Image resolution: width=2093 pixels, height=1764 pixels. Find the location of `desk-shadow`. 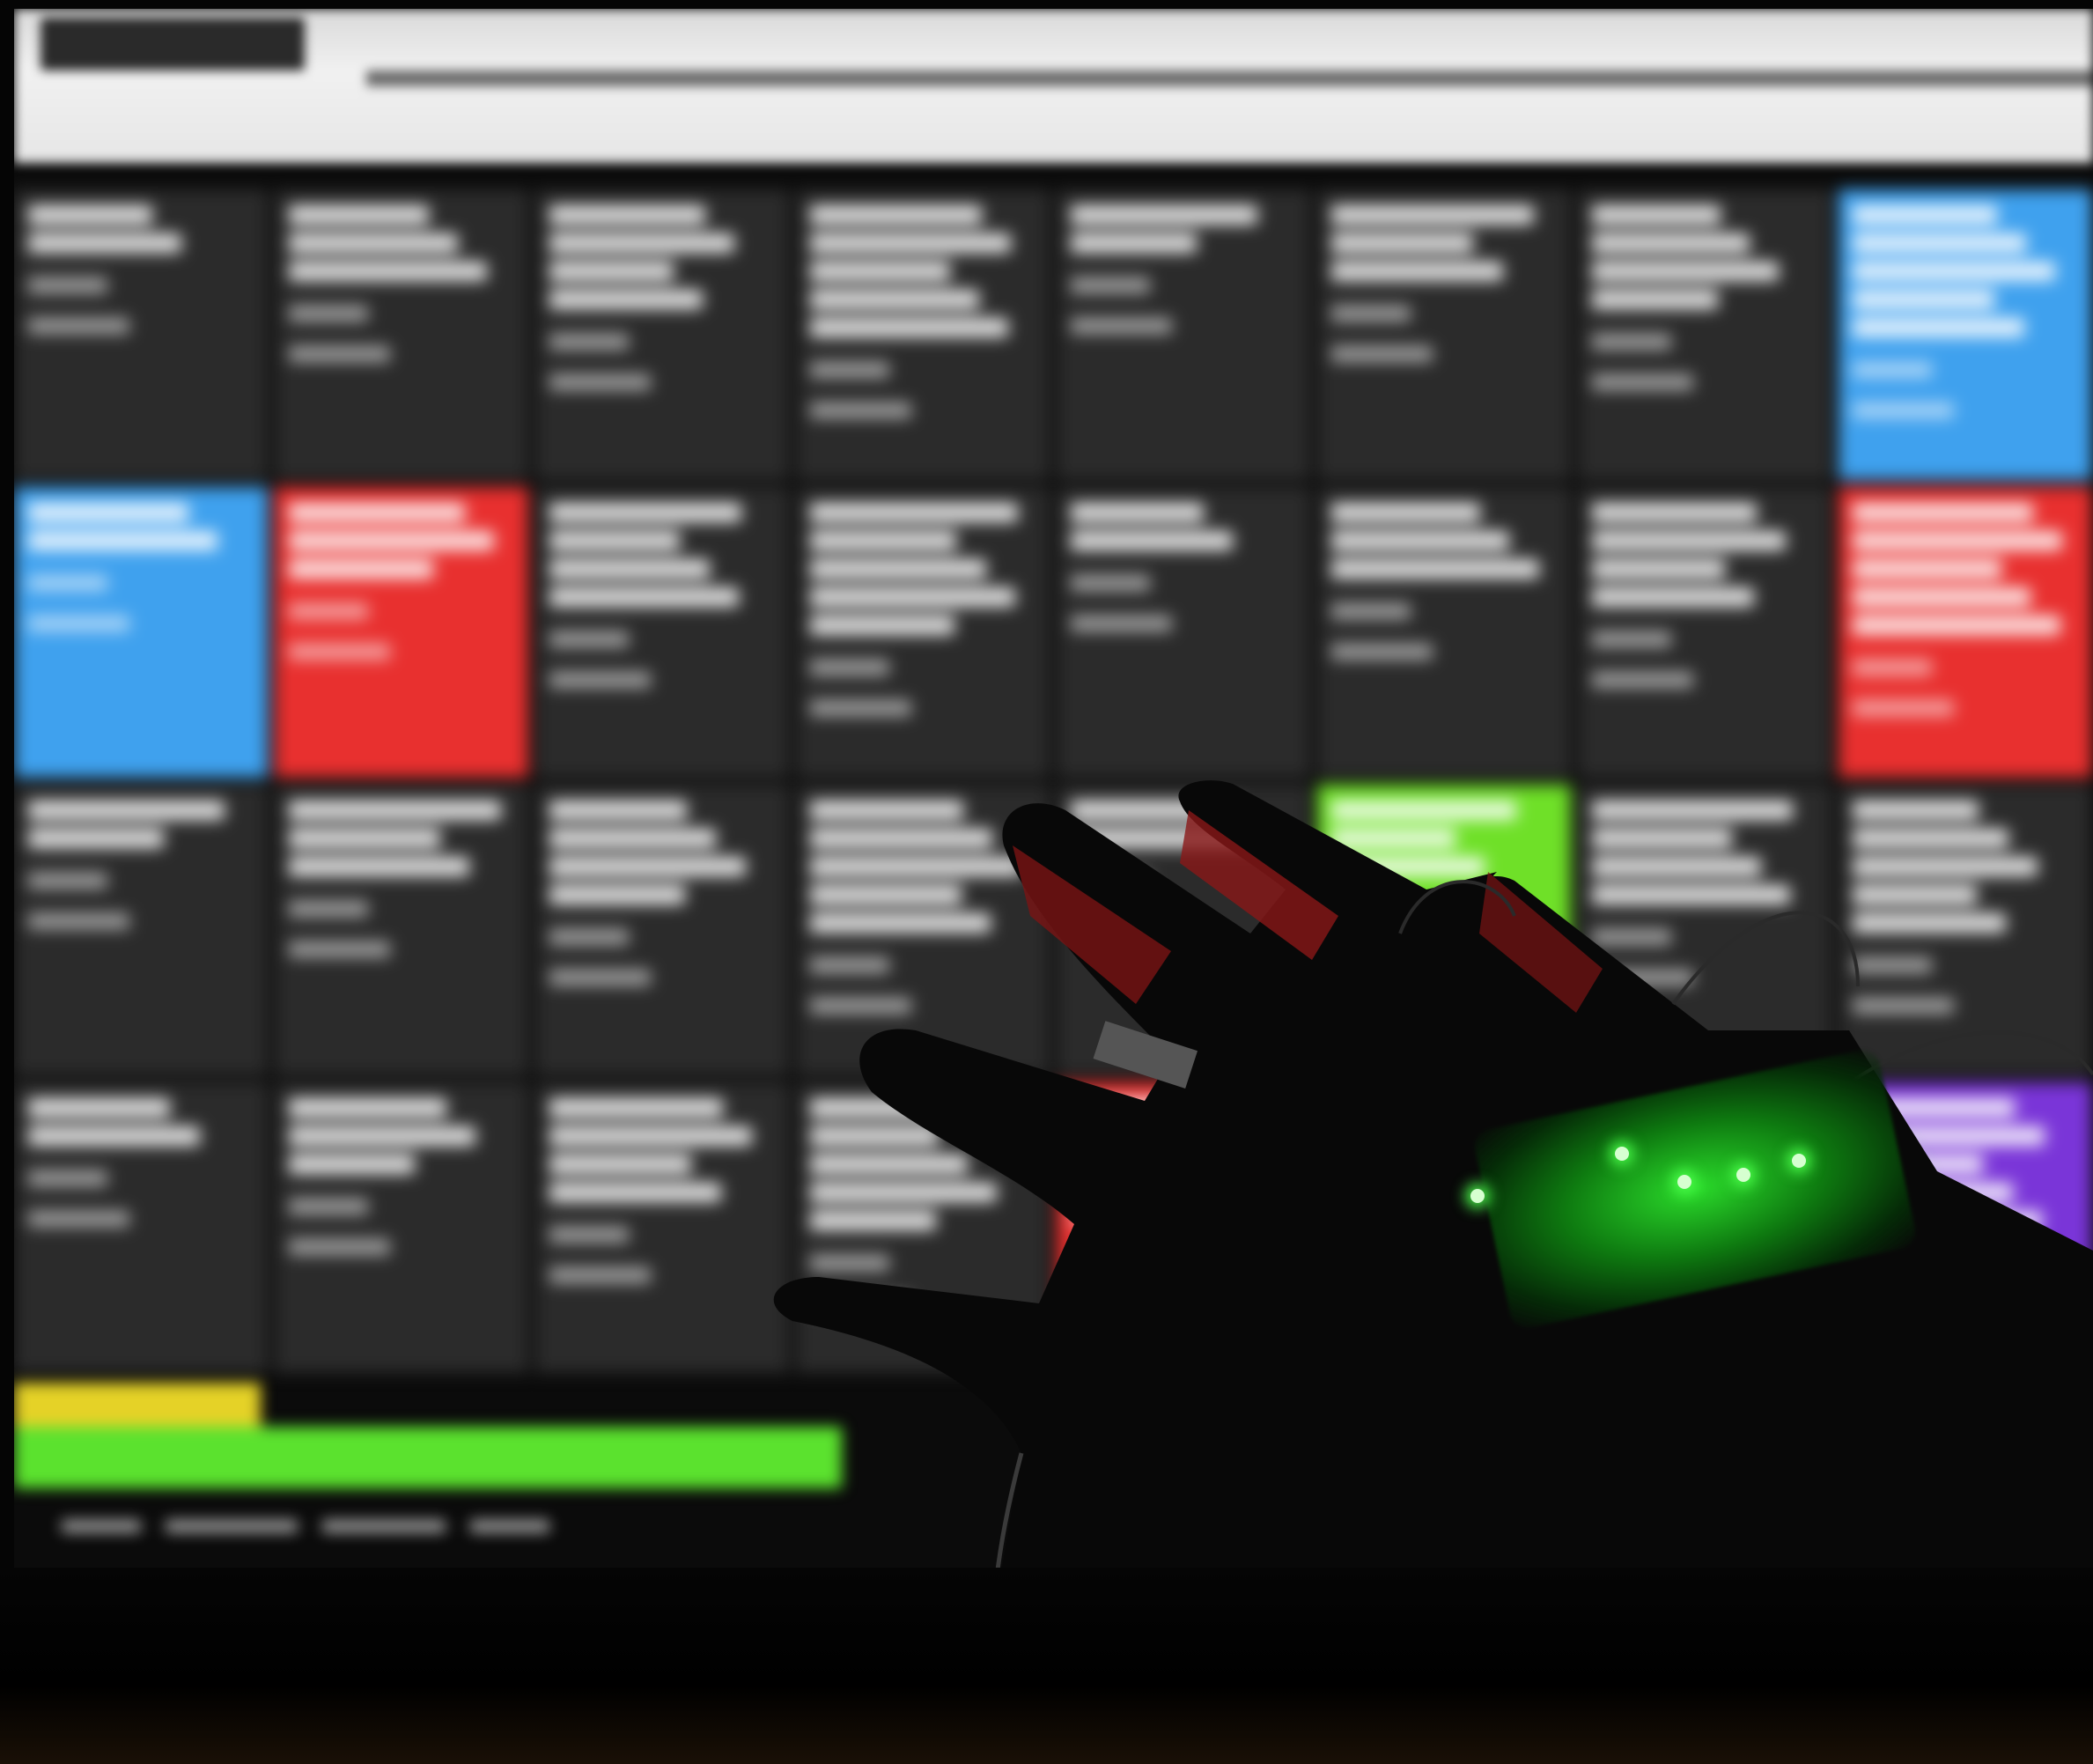

desk-shadow is located at coordinates (1046, 1666).